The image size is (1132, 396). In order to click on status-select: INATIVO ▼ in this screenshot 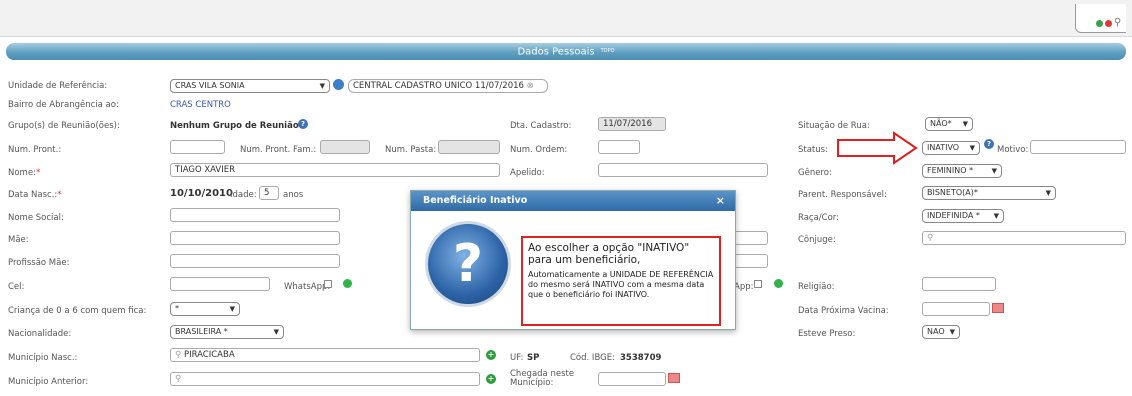, I will do `click(951, 148)`.